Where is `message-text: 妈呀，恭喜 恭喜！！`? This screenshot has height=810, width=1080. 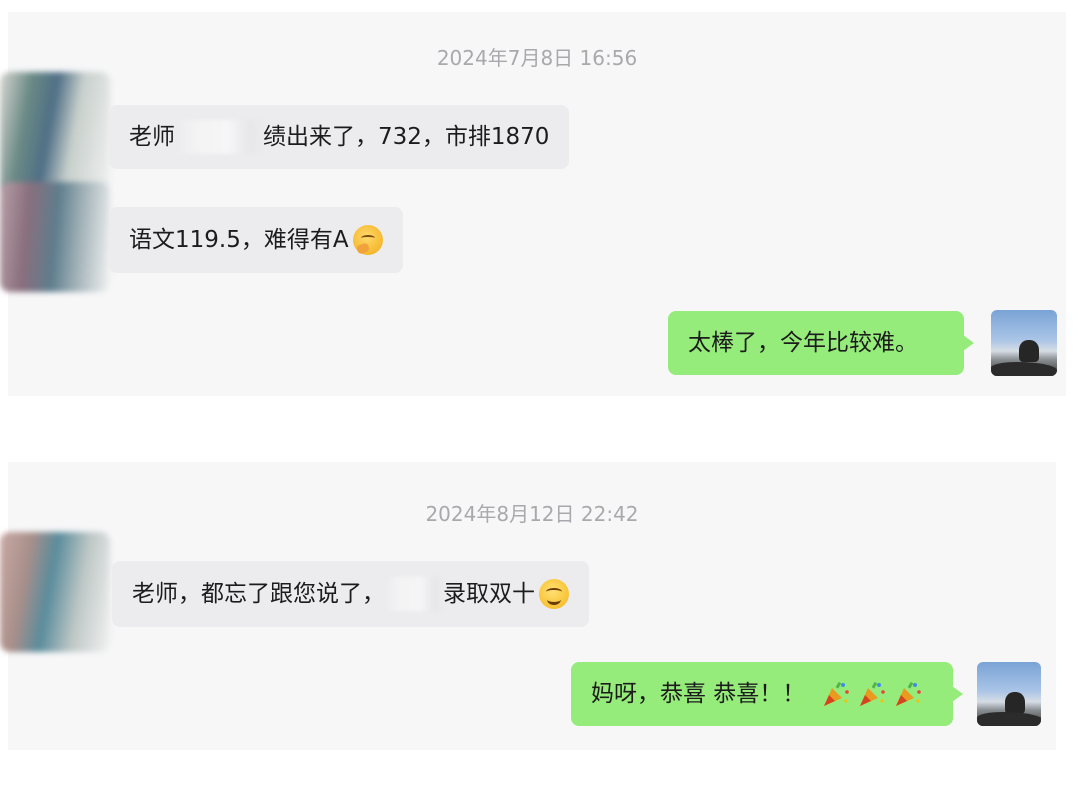
message-text: 妈呀，恭喜 恭喜！！ is located at coordinates (698, 694).